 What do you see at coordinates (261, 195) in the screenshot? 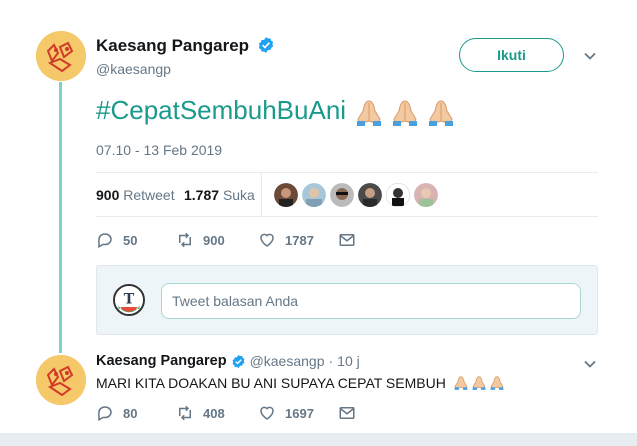
I see `stats-divider` at bounding box center [261, 195].